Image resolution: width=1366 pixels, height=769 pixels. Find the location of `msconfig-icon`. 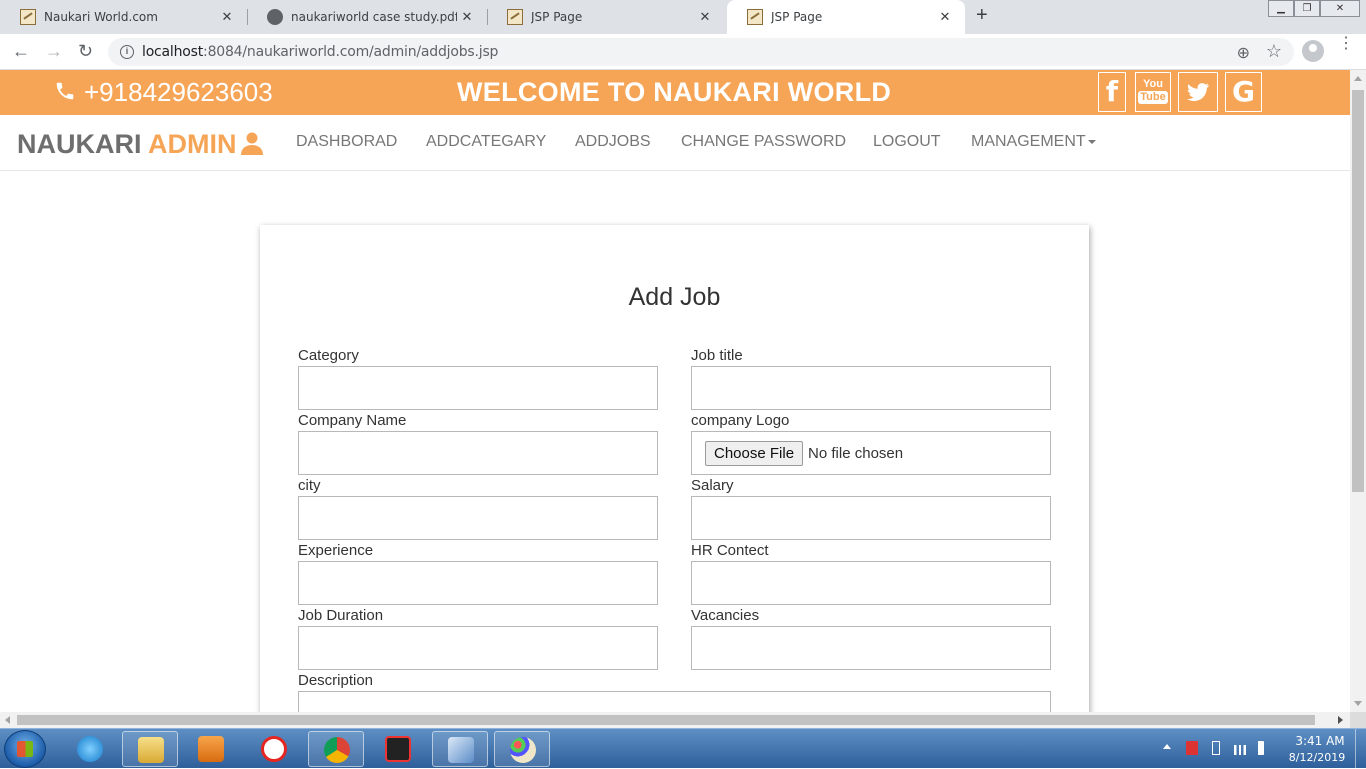

msconfig-icon is located at coordinates (398, 749).